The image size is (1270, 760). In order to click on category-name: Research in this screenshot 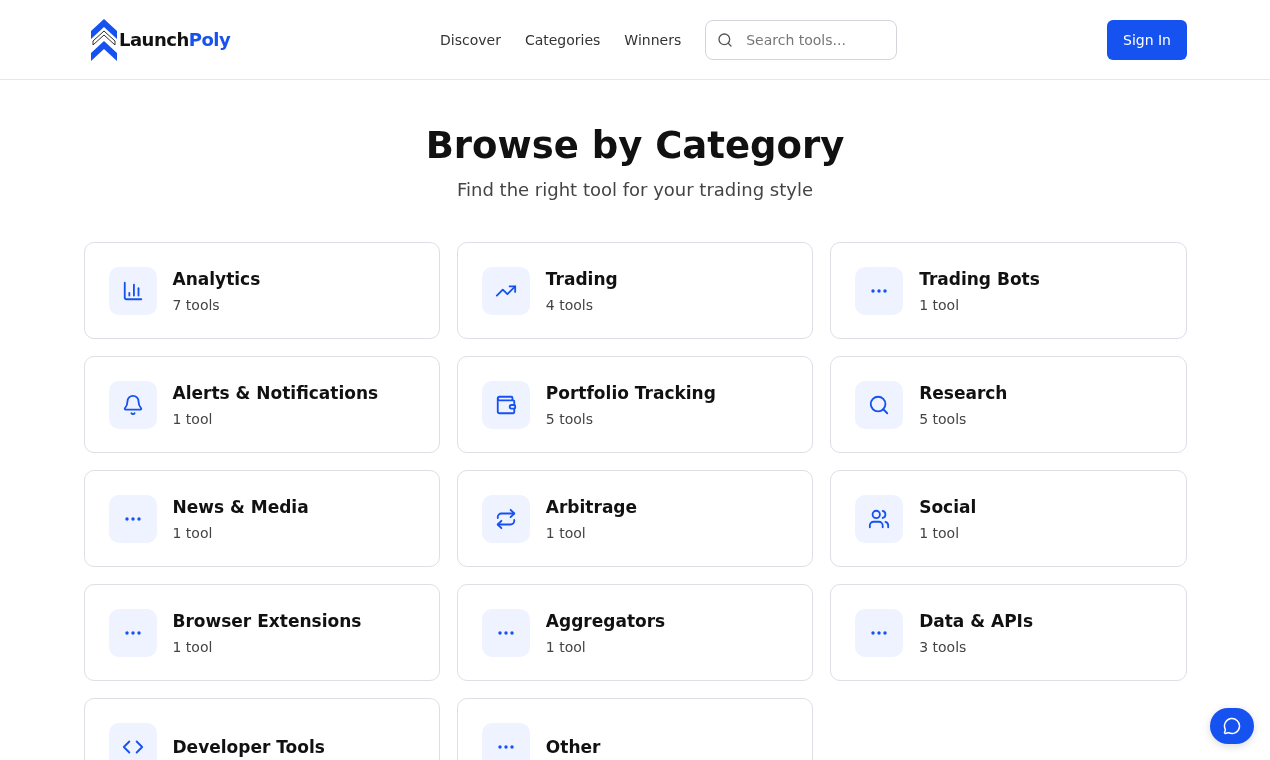, I will do `click(963, 392)`.